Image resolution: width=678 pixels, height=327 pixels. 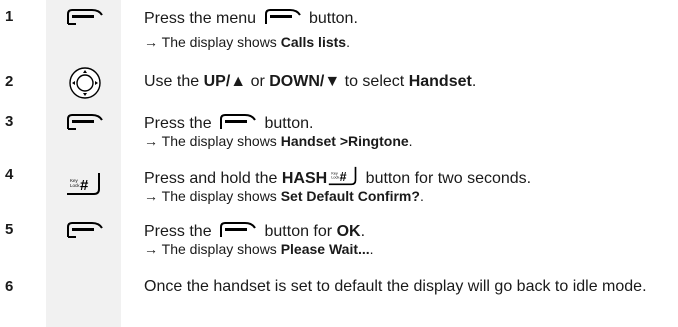 I want to click on step-number: 4, so click(x=9, y=174).